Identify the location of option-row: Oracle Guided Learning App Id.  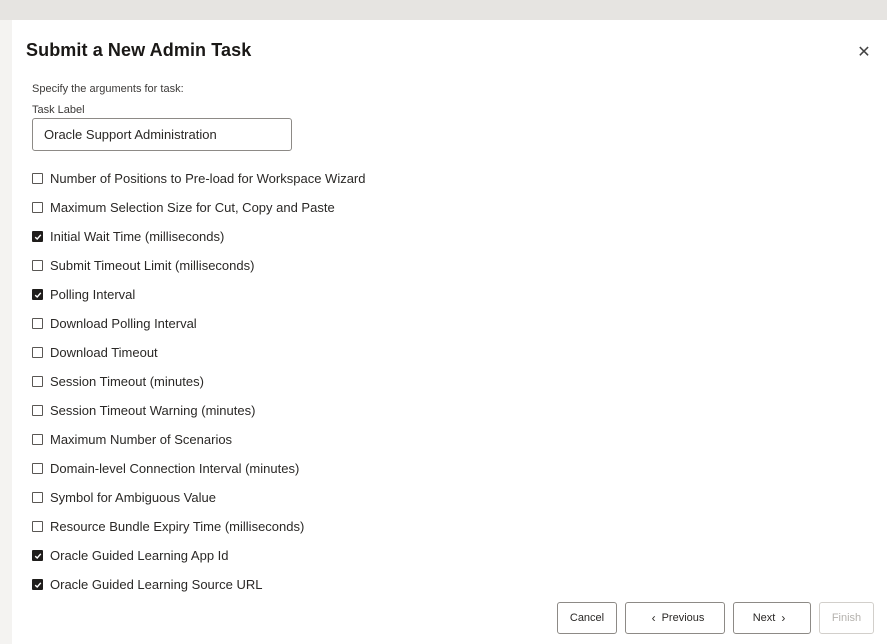
(199, 555).